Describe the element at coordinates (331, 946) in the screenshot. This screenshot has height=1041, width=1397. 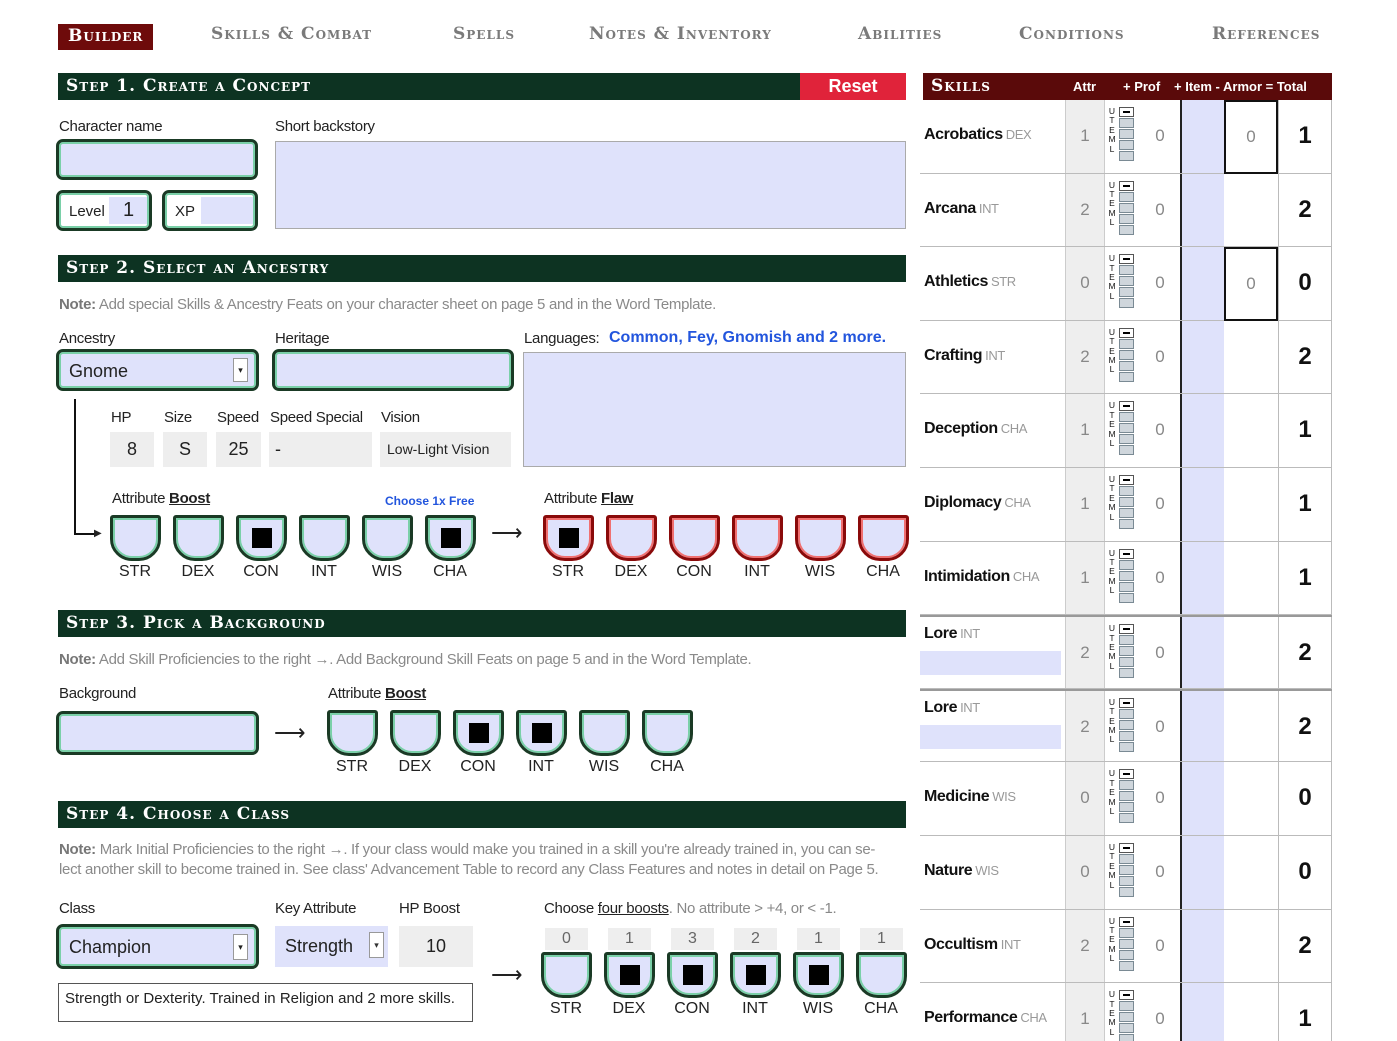
I see `key-attribute-select: Strength ▾` at that location.